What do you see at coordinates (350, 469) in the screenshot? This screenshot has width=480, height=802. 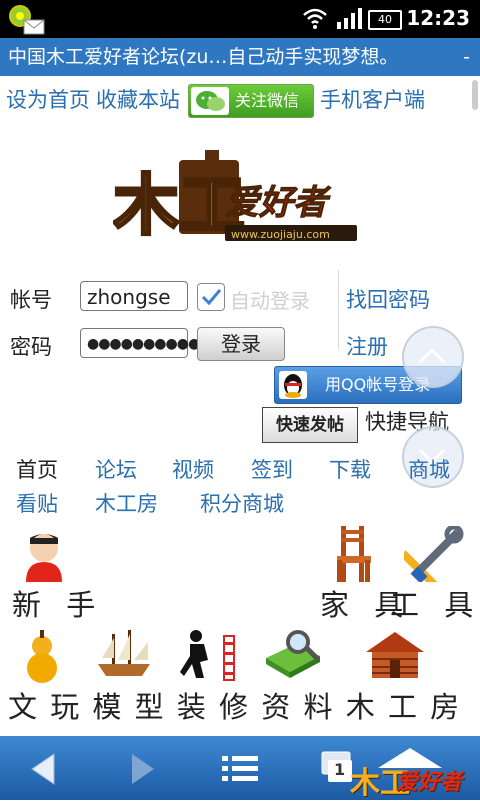 I see `nav-download: 下载` at bounding box center [350, 469].